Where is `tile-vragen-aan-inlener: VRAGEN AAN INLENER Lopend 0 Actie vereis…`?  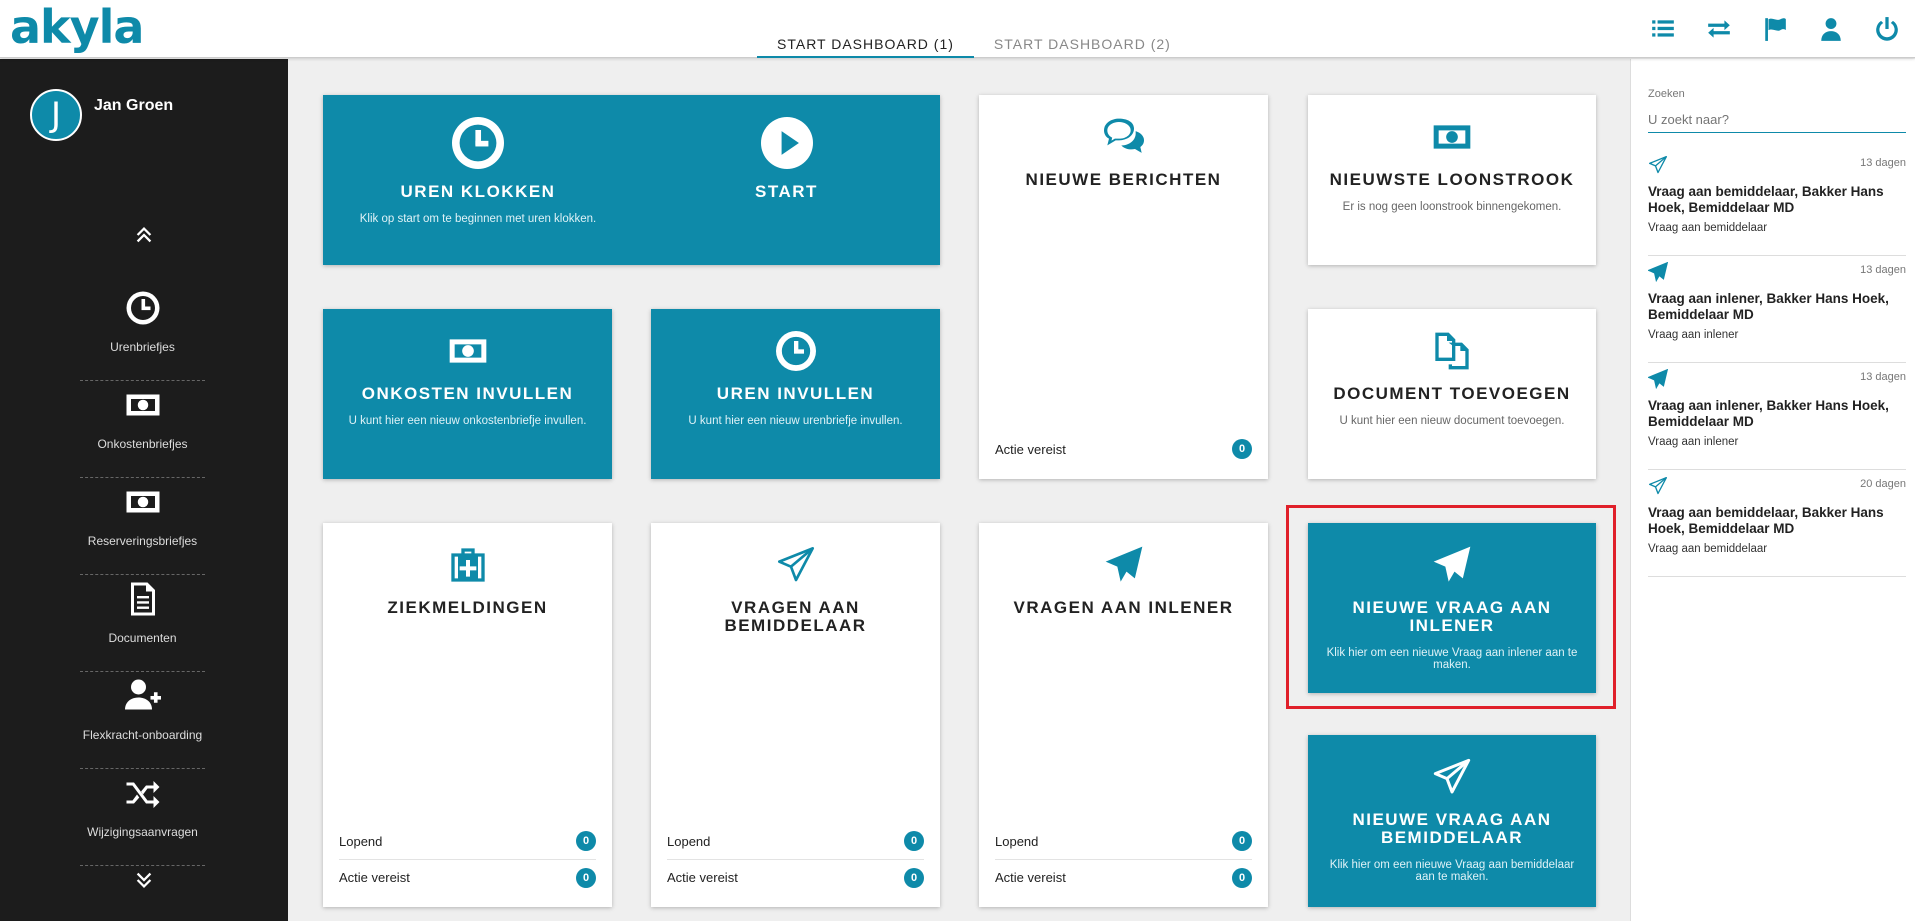 tile-vragen-aan-inlener: VRAGEN AAN INLENER Lopend 0 Actie vereis… is located at coordinates (1123, 715).